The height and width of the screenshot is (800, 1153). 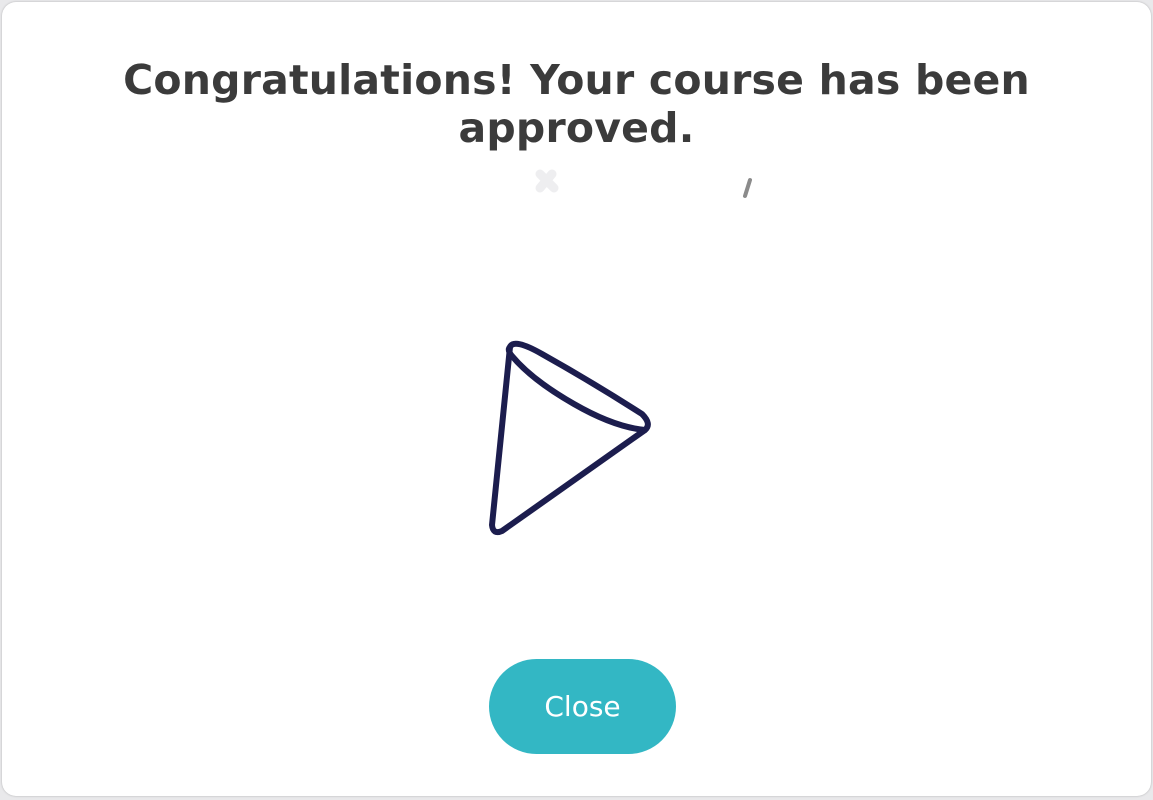 I want to click on close-button: Close, so click(x=582, y=706).